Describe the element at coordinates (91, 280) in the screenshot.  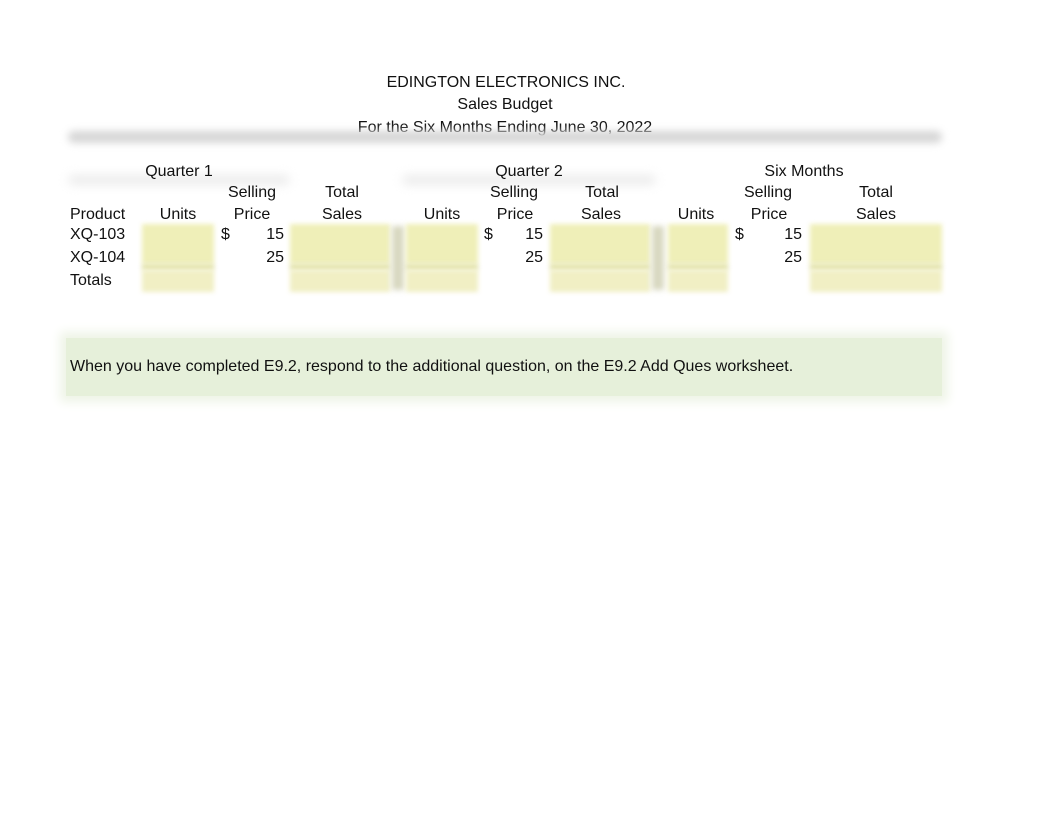
I see `totals-label: Totals` at that location.